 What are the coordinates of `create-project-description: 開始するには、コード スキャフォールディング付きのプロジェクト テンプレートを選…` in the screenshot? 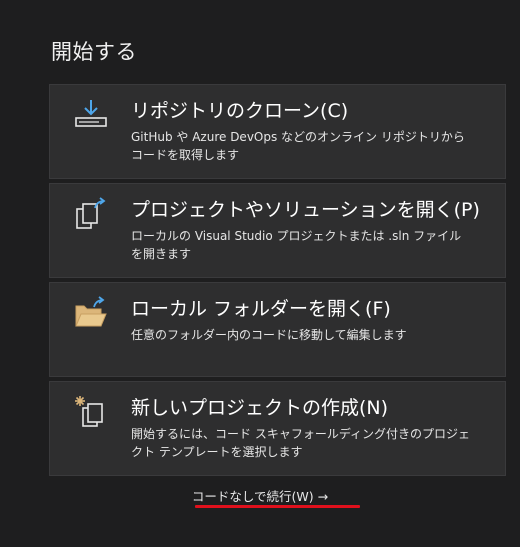 It's located at (300, 443).